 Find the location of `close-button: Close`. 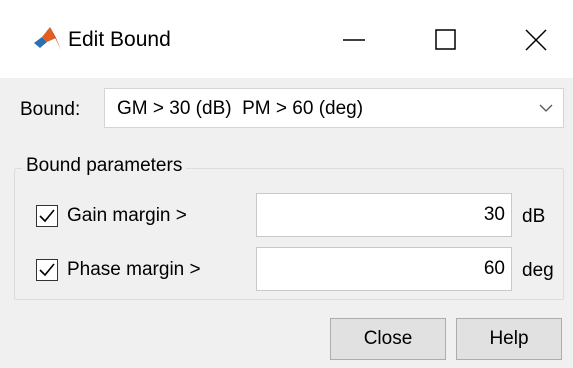

close-button: Close is located at coordinates (388, 339).